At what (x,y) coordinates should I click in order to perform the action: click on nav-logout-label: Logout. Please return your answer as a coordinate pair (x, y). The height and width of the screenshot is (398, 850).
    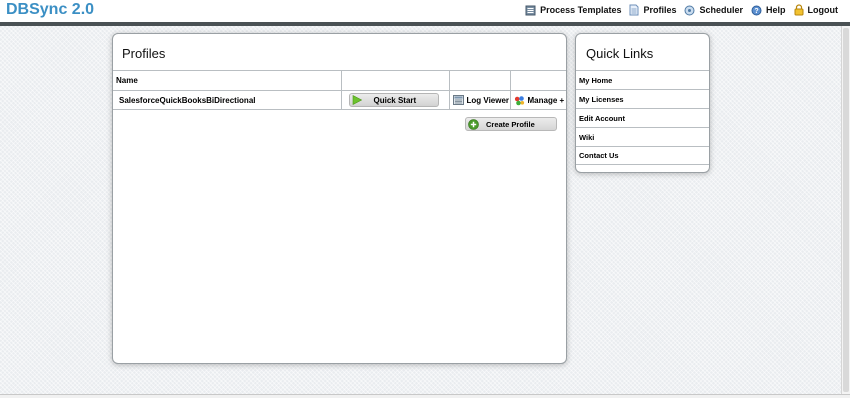
    Looking at the image, I should click on (823, 10).